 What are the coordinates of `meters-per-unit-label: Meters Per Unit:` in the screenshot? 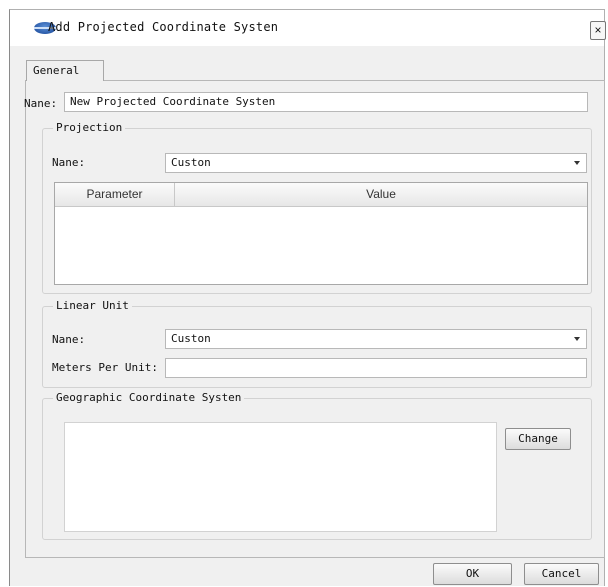 It's located at (105, 367).